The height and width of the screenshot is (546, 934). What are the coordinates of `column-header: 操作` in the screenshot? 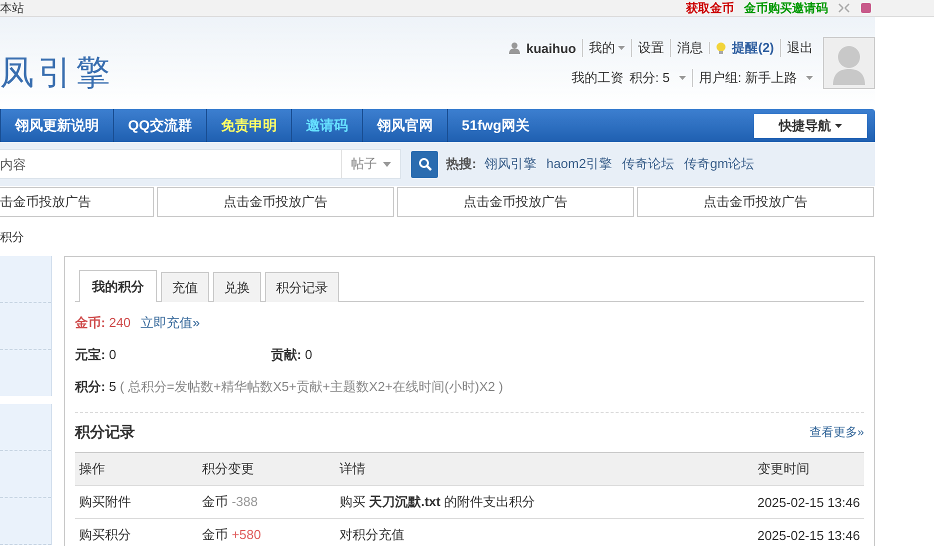 It's located at (136, 469).